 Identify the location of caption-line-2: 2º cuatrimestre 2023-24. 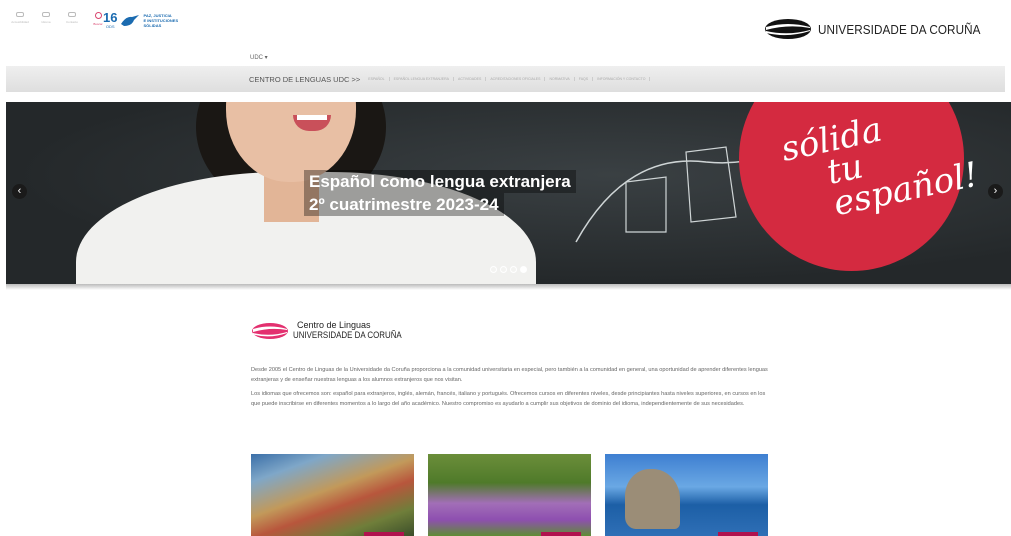
(404, 204).